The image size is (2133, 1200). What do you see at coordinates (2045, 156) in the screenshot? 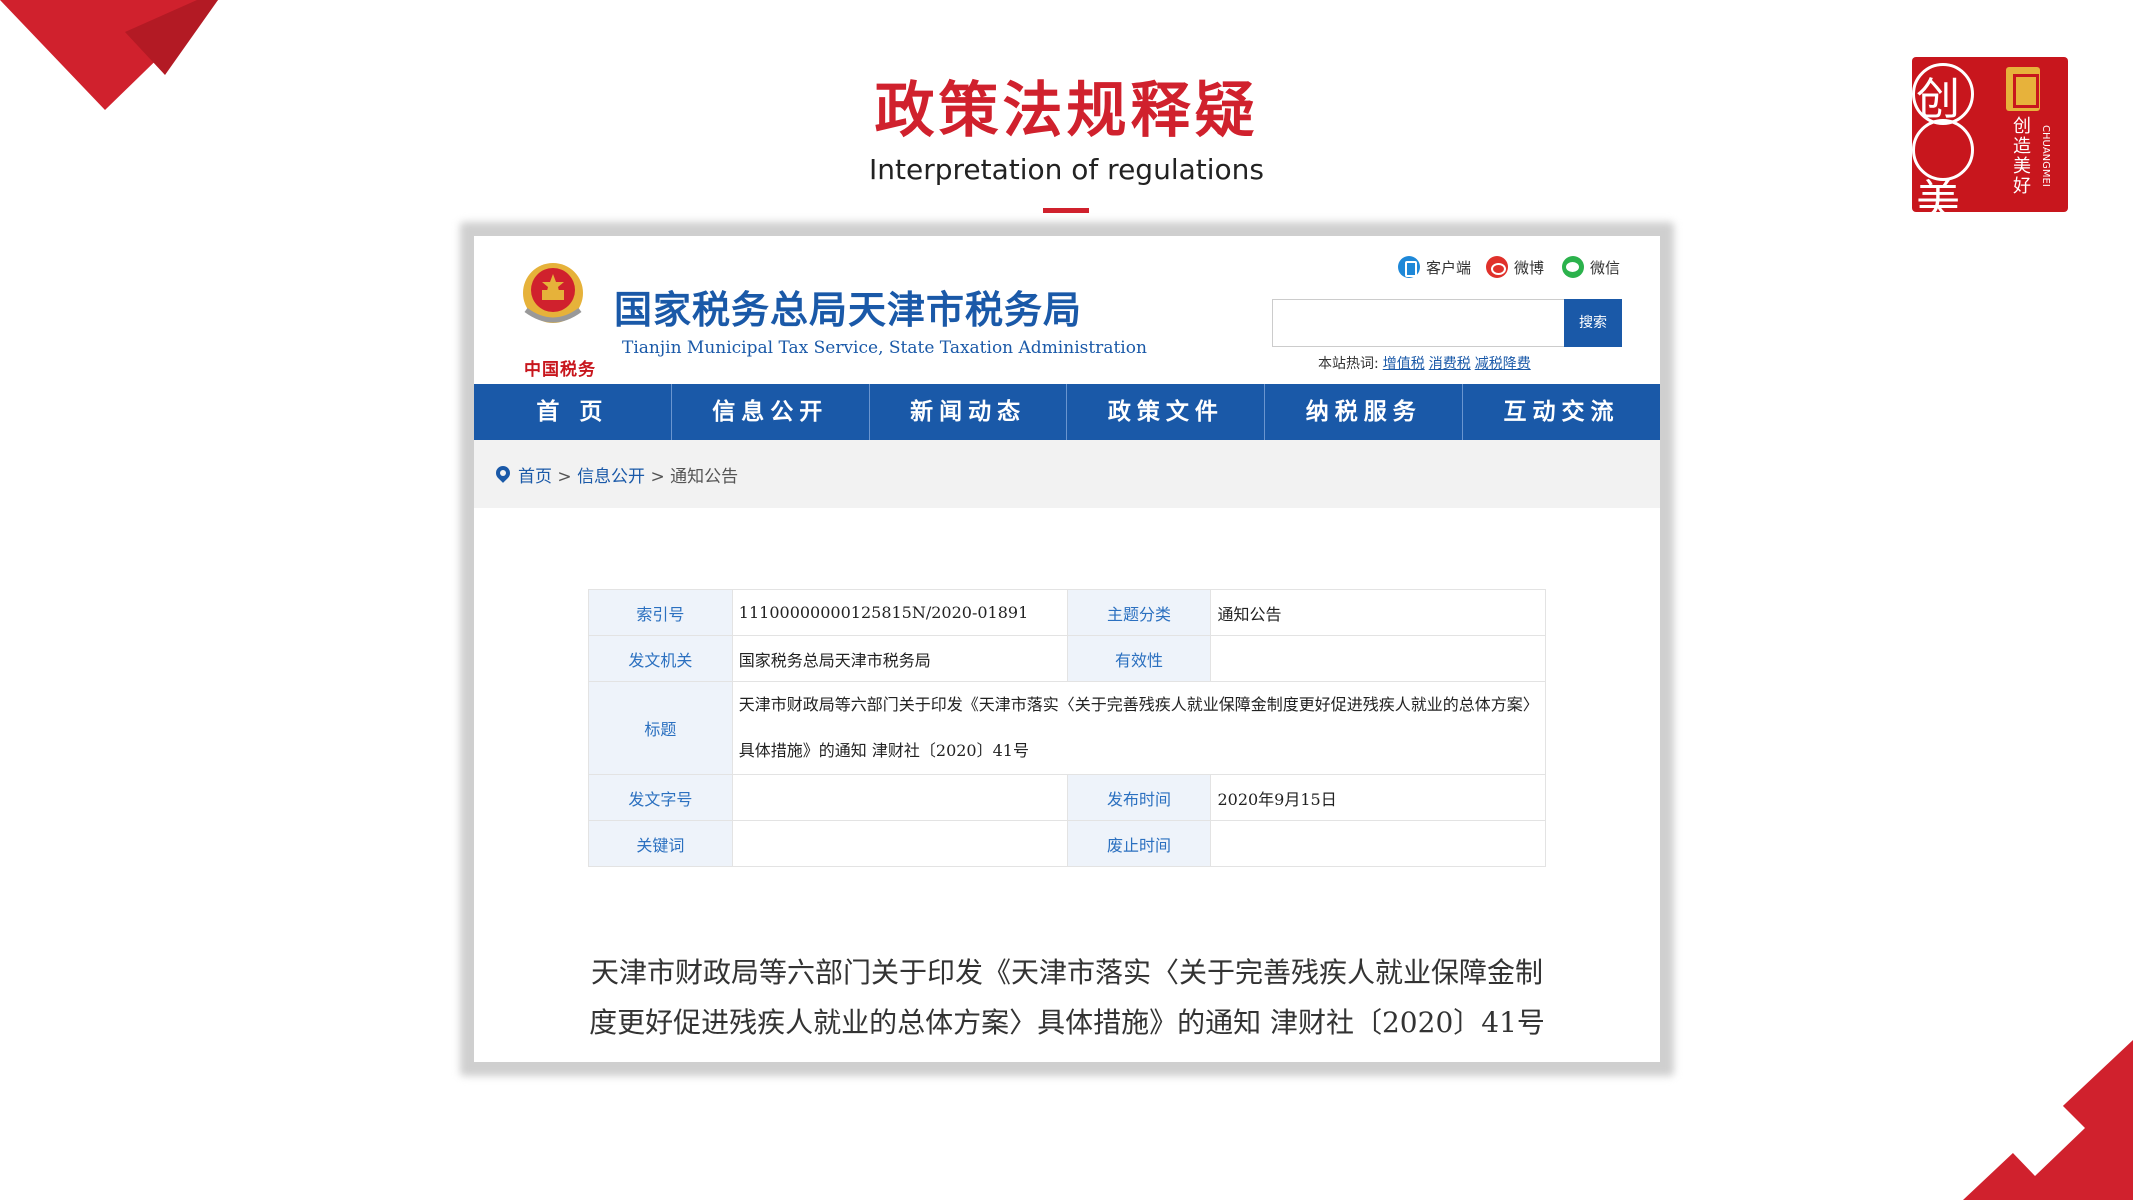
I see `logo-vertical-en: CHUANGMEI` at bounding box center [2045, 156].